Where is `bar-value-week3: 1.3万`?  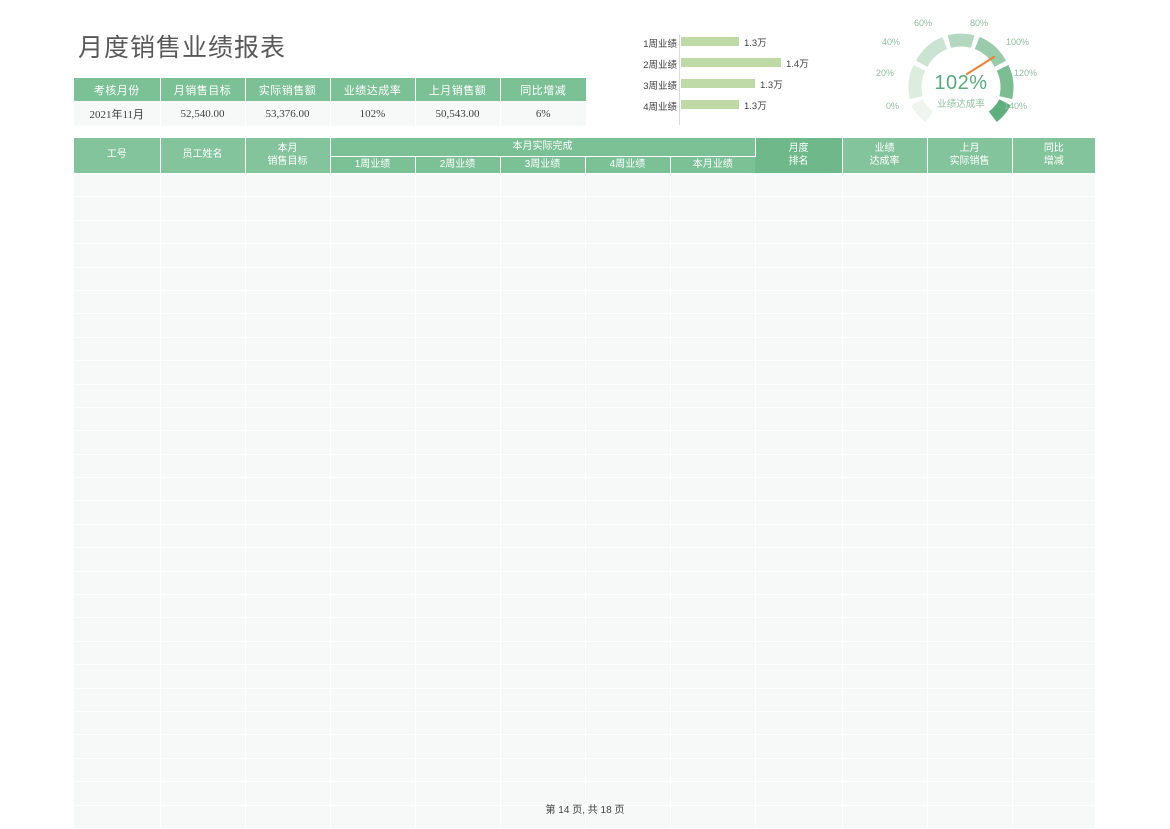
bar-value-week3: 1.3万 is located at coordinates (771, 85).